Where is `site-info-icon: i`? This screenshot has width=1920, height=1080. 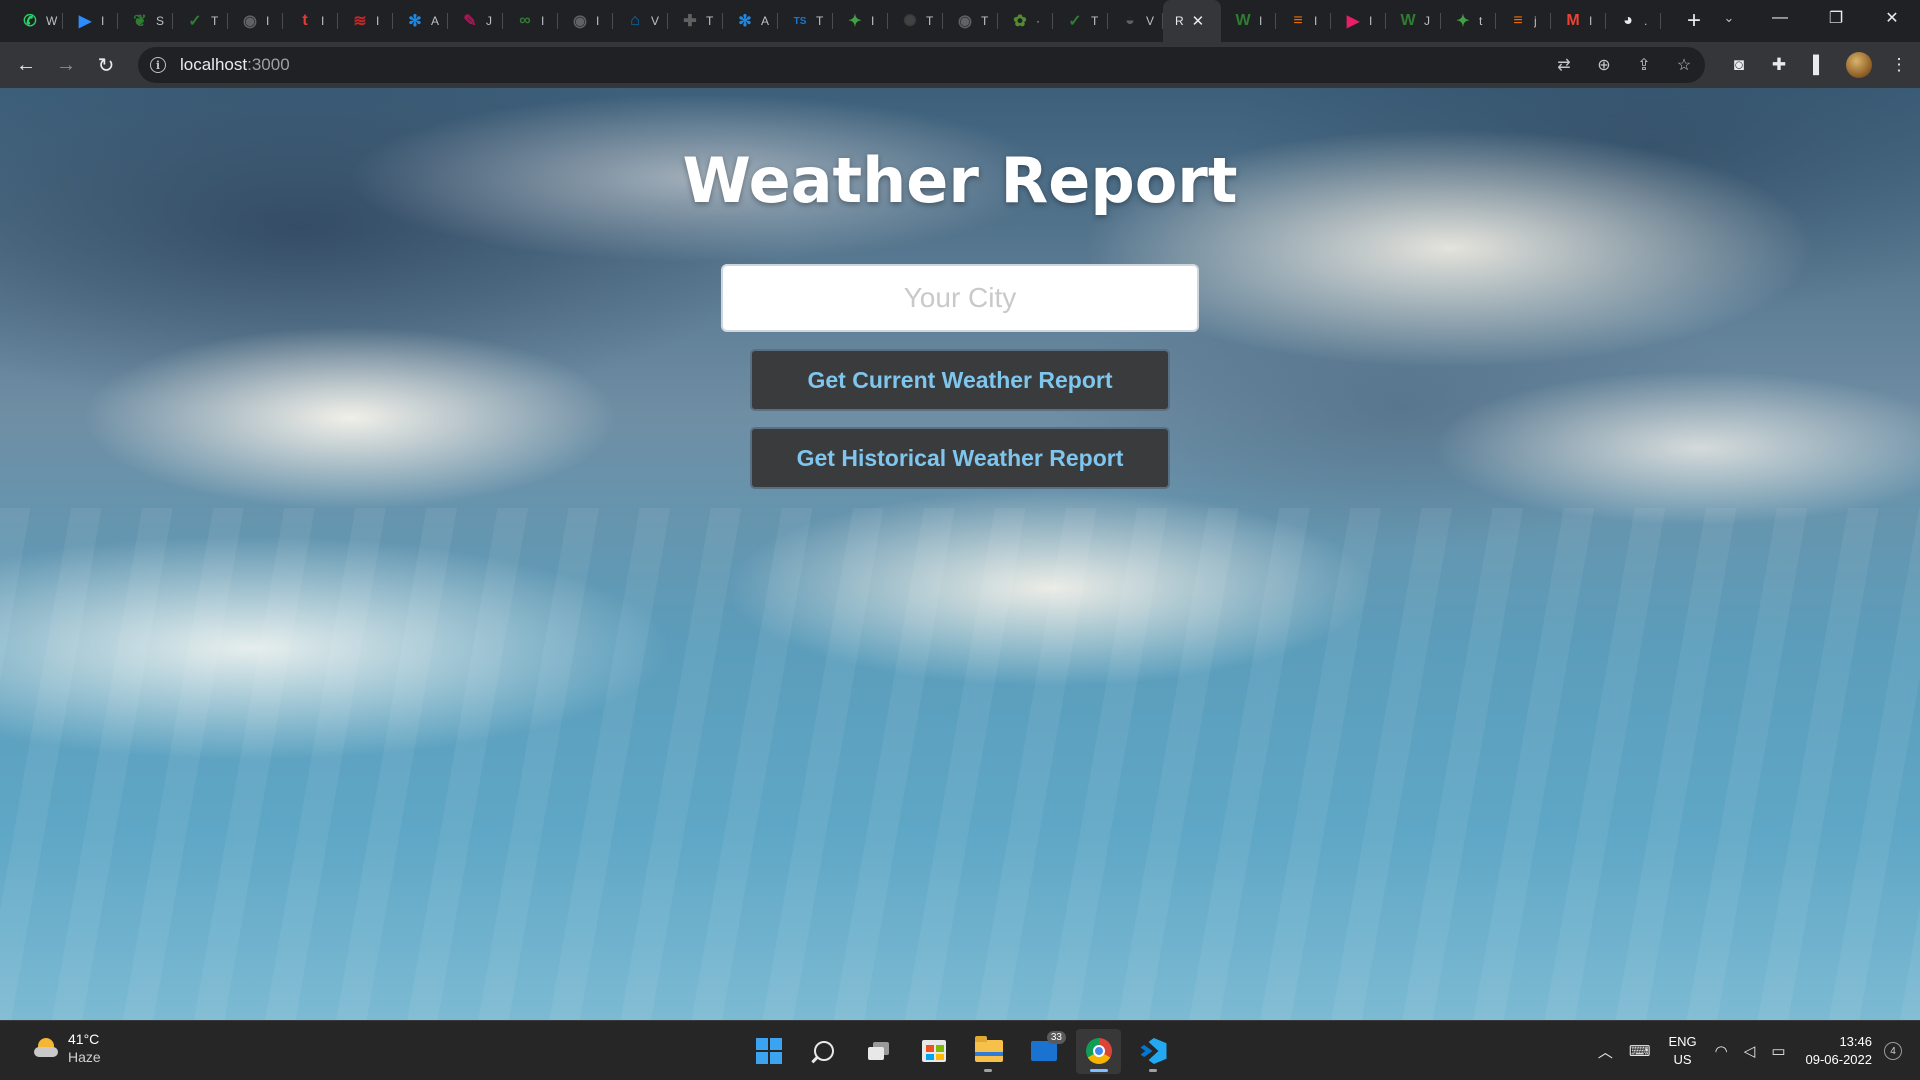
site-info-icon: i is located at coordinates (158, 65).